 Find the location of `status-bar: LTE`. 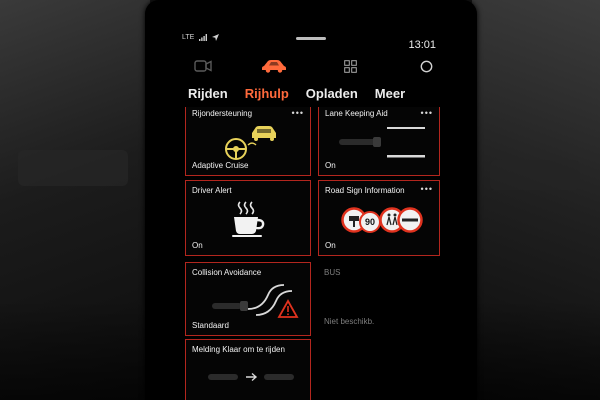

status-bar: LTE is located at coordinates (201, 37).